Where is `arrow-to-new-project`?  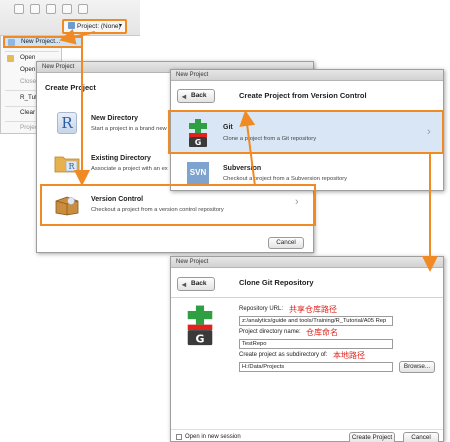 arrow-to-new-project is located at coordinates (77, 36).